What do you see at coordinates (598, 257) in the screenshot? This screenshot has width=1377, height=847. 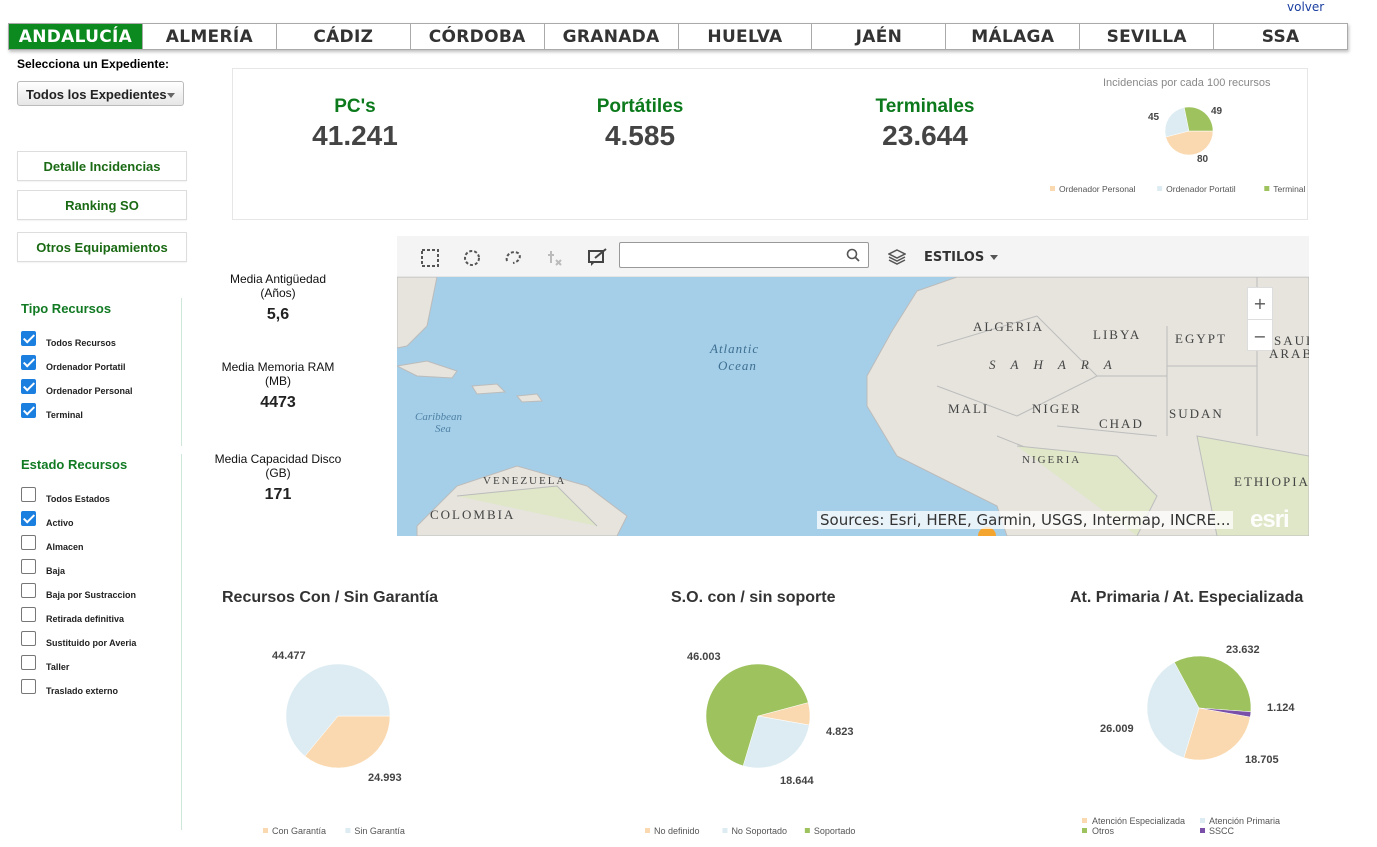 I see `edit-icon` at bounding box center [598, 257].